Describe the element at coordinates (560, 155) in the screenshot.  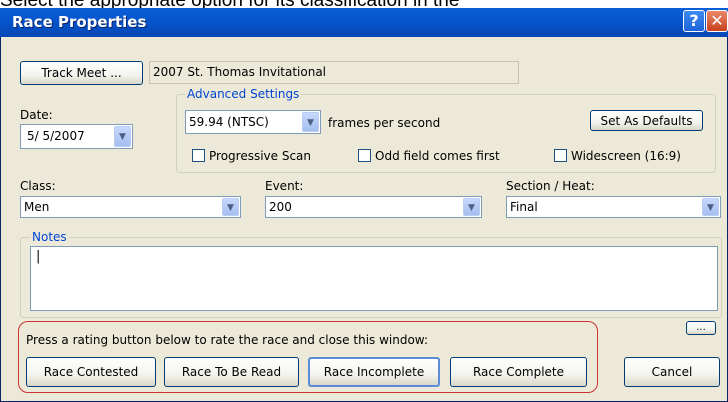
I see `widescreen-checkbox` at that location.